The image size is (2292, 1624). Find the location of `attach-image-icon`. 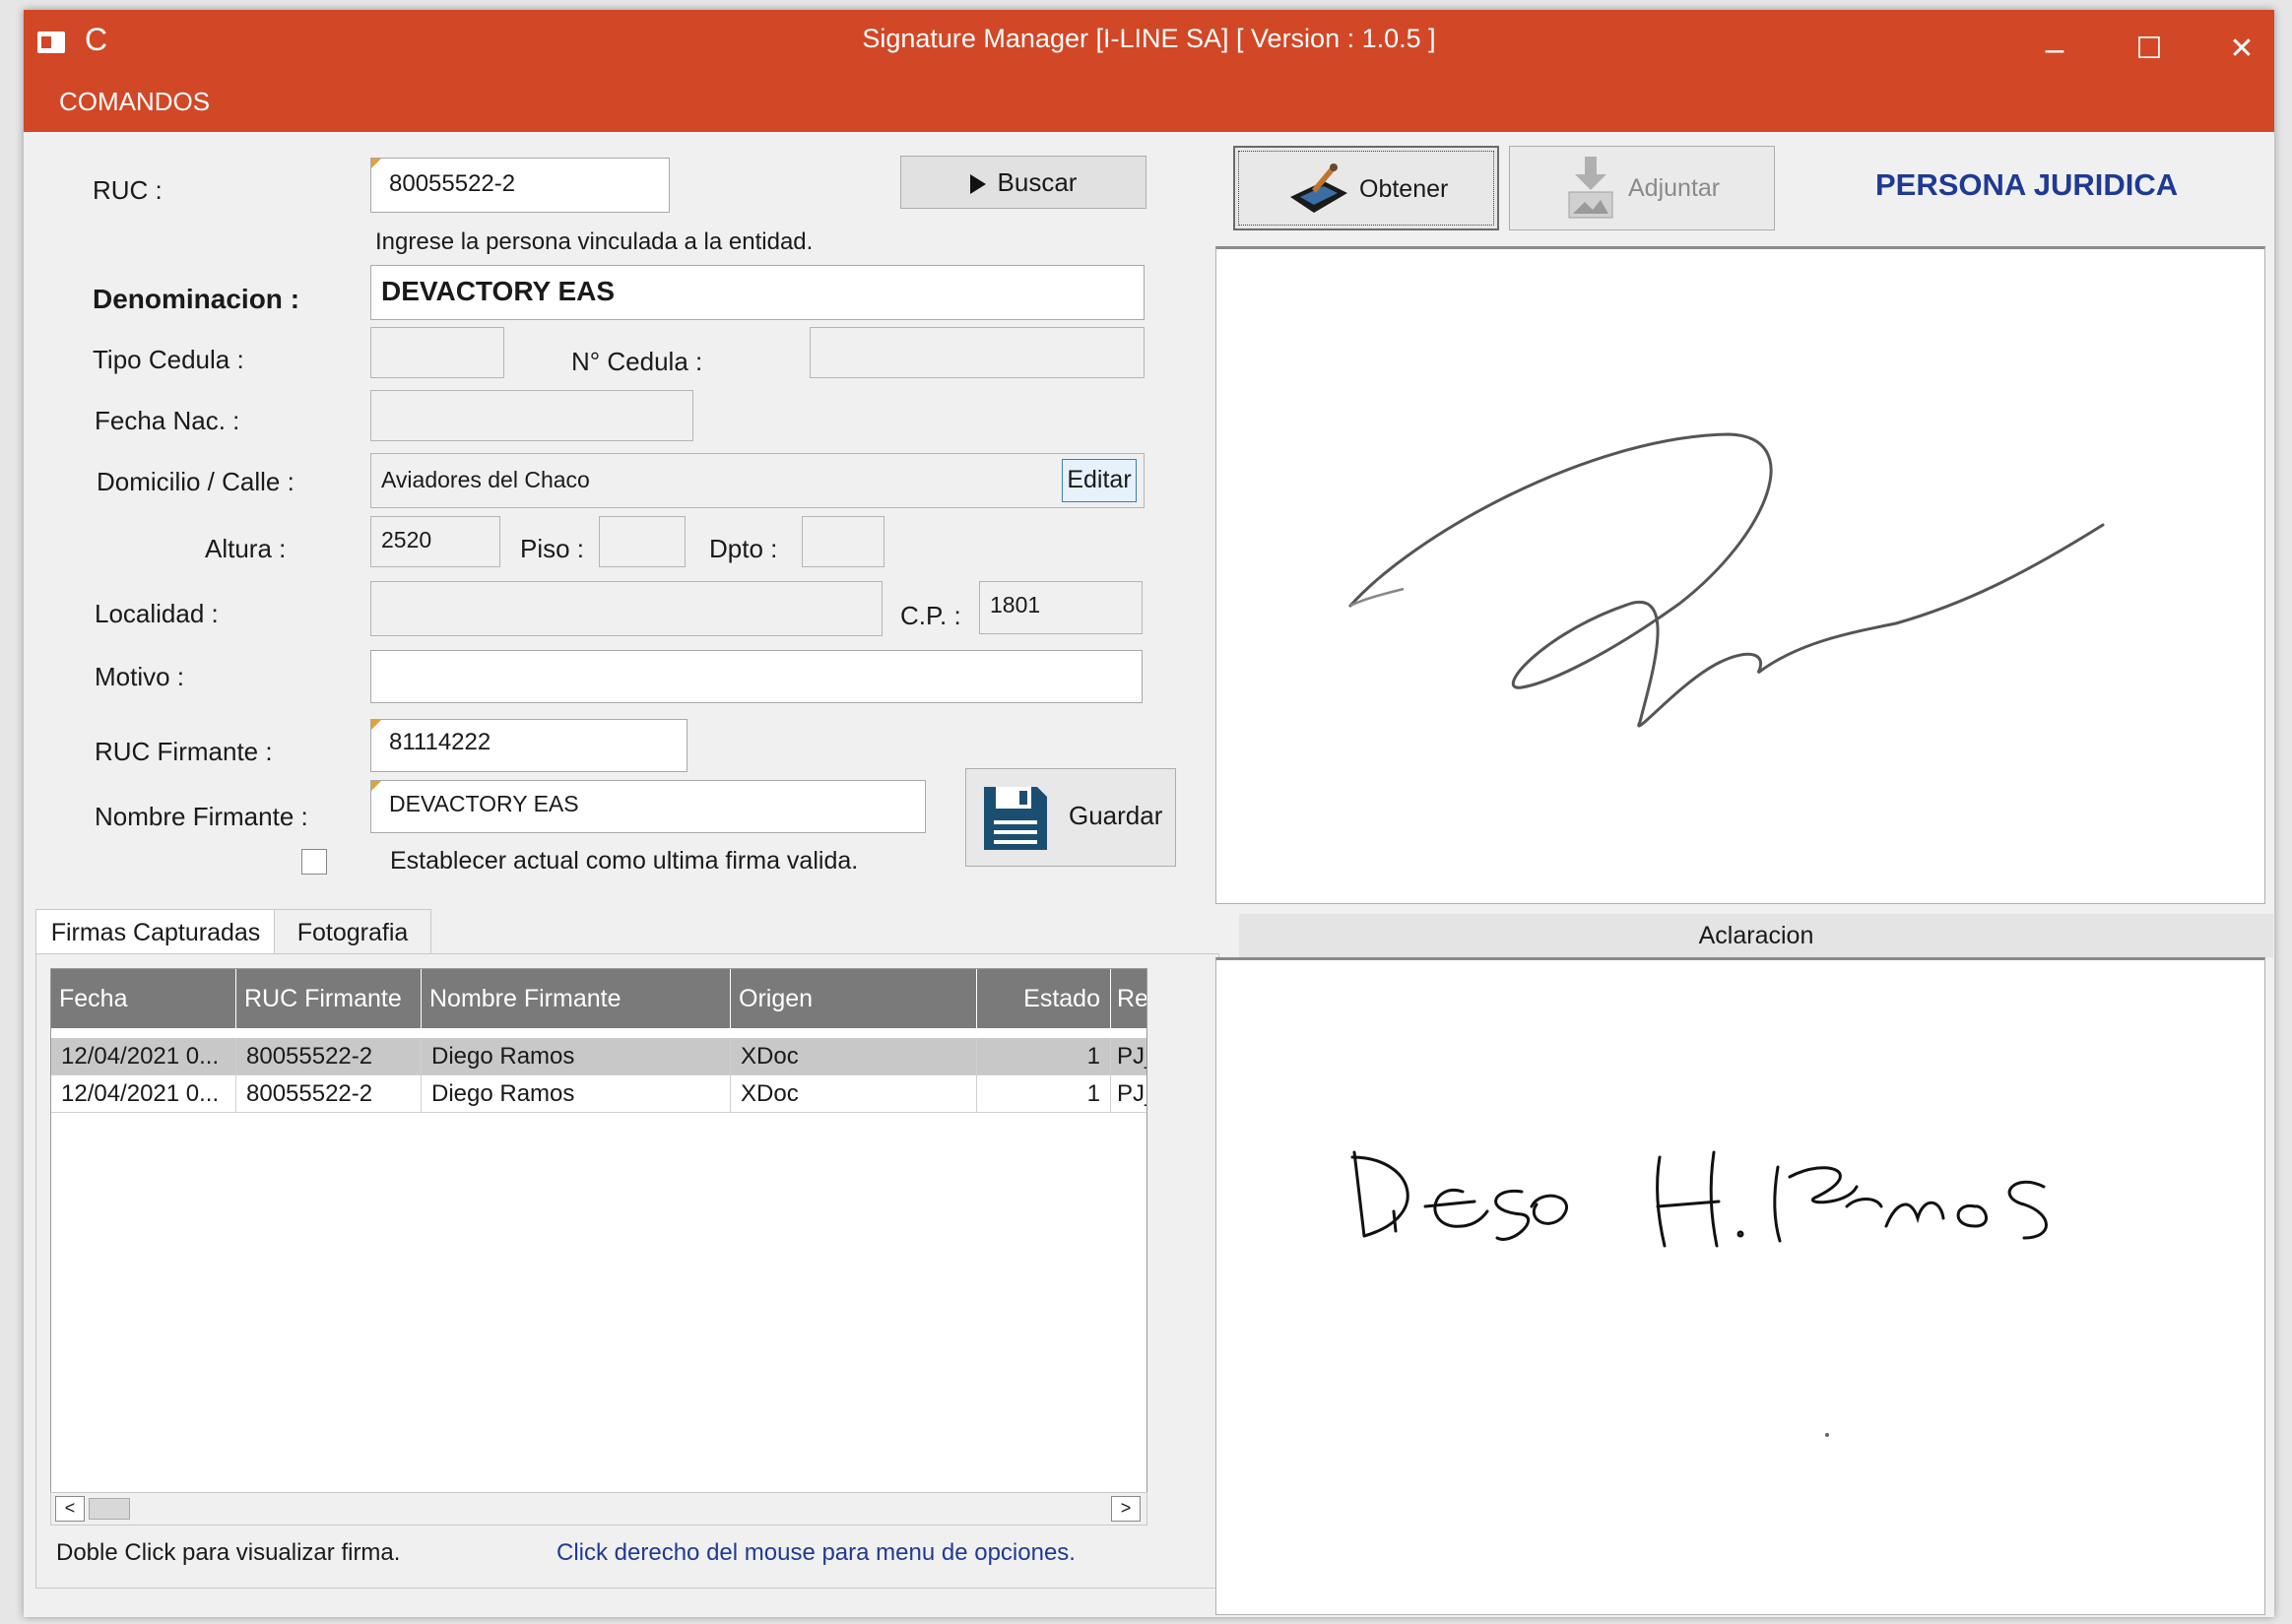

attach-image-icon is located at coordinates (1590, 188).